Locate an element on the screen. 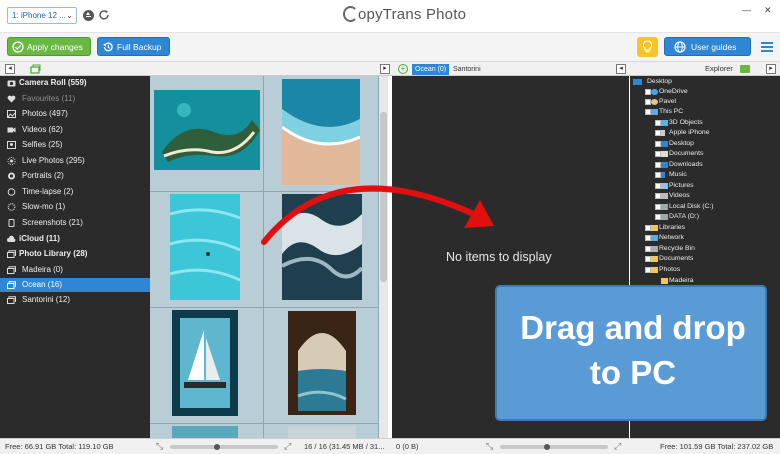 The image size is (780, 454). sidebar-item-slow-mo: Slow-mo (1) is located at coordinates (75, 207).